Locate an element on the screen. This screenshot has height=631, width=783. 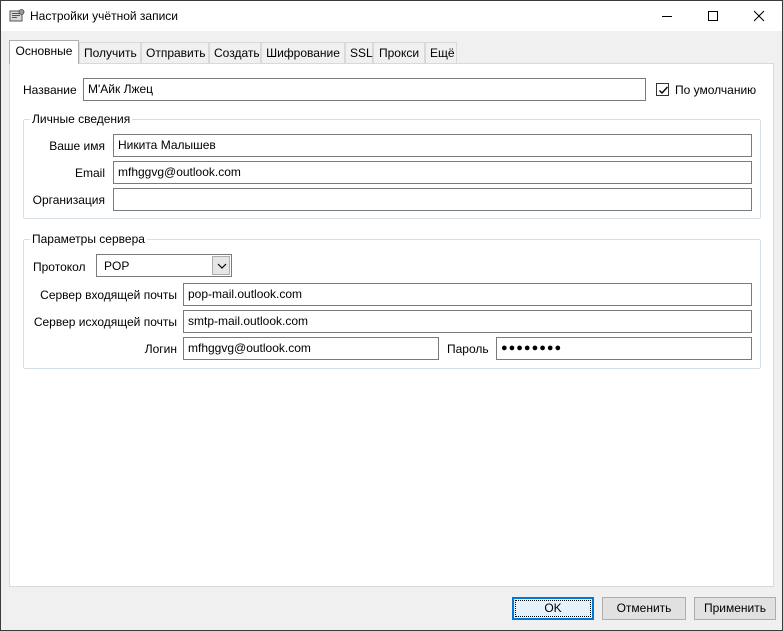
close-icon is located at coordinates (759, 16).